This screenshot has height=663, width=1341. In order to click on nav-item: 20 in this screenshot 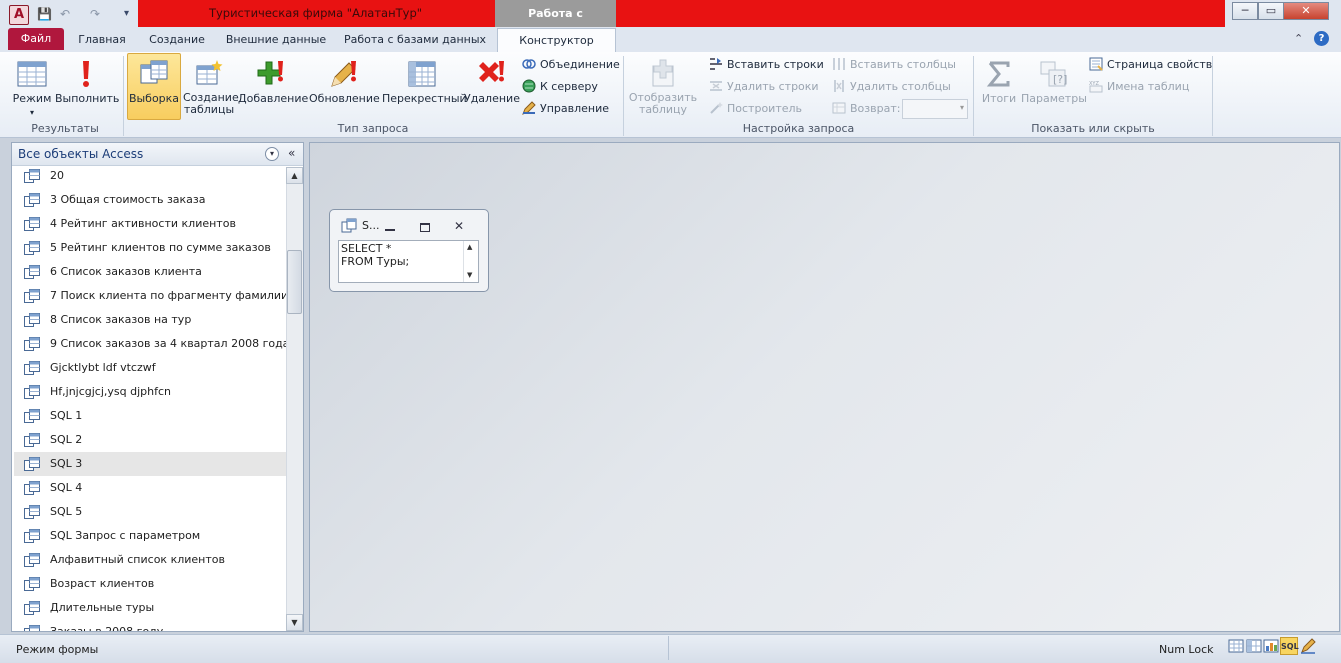, I will do `click(150, 177)`.